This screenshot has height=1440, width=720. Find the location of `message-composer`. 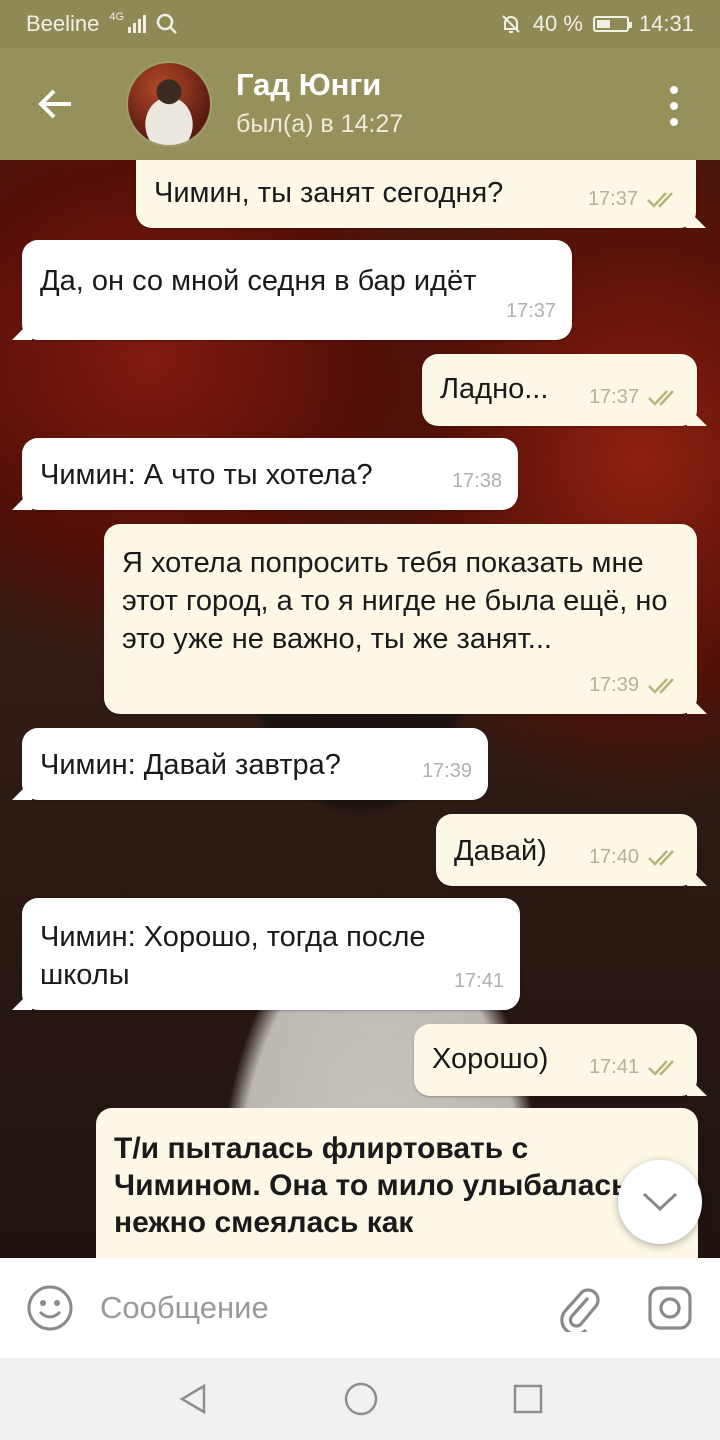

message-composer is located at coordinates (360, 1308).